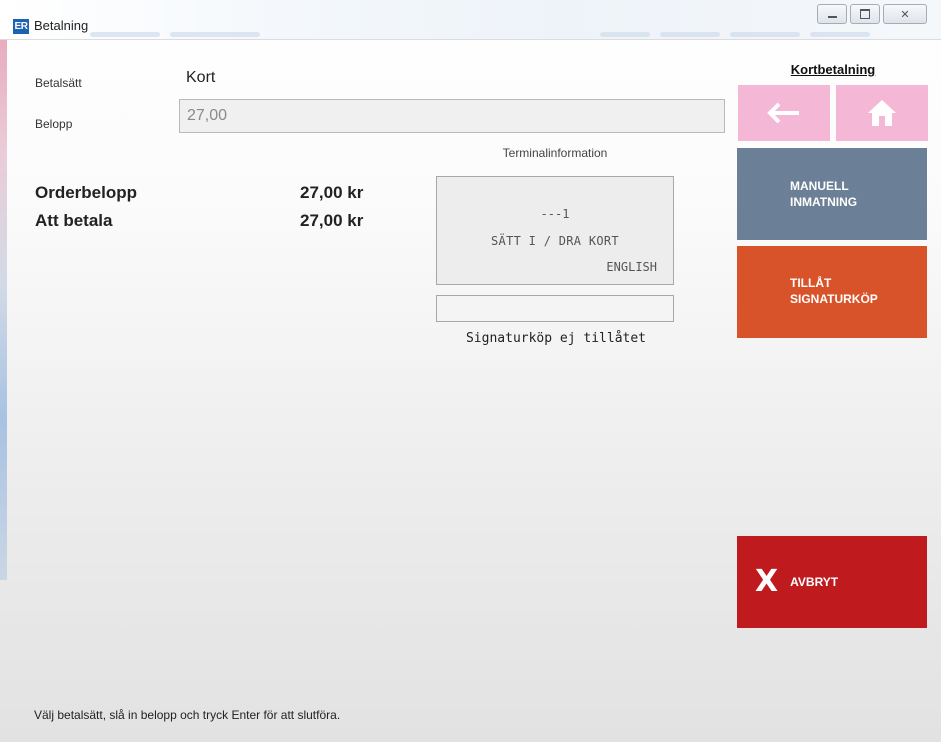  What do you see at coordinates (811, 283) in the screenshot?
I see `allow-signature-label-line1: TILLÅT` at bounding box center [811, 283].